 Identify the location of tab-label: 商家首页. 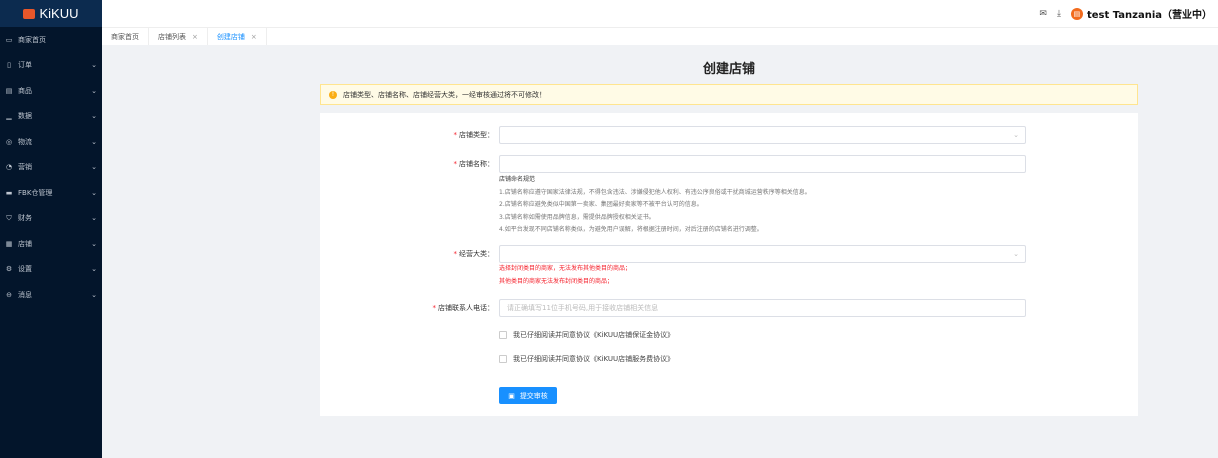
(125, 36).